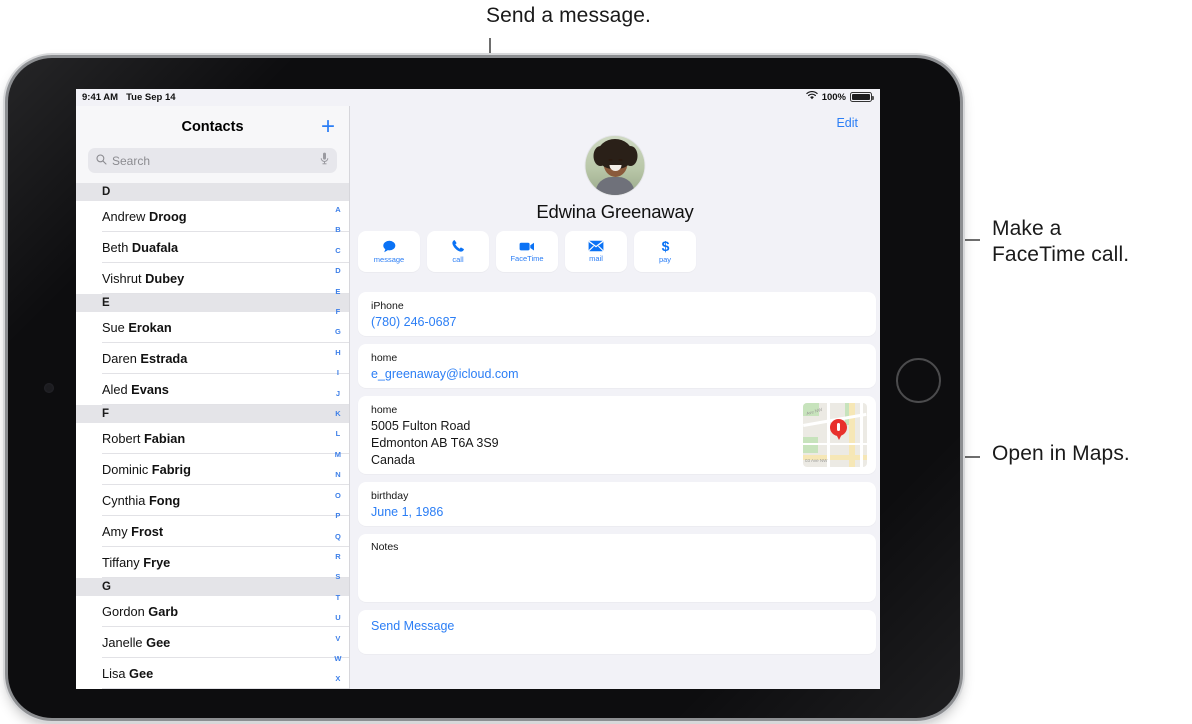  What do you see at coordinates (338, 312) in the screenshot?
I see `index-letter-f: F` at bounding box center [338, 312].